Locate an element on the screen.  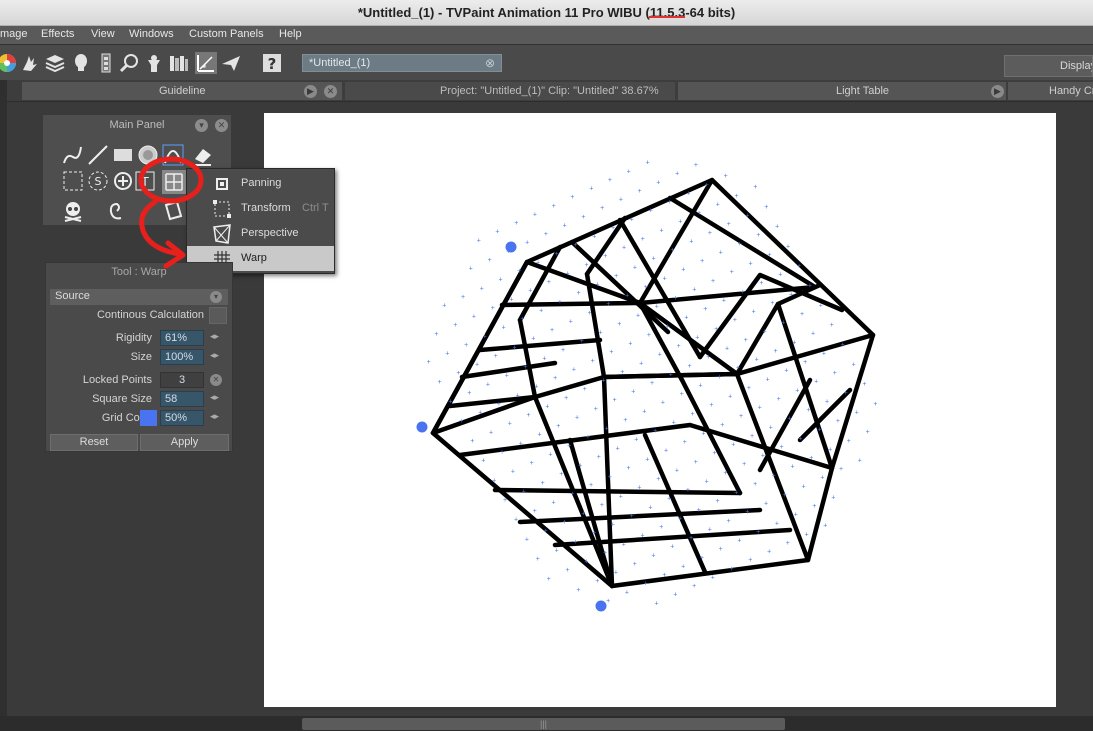
continous-calculation-checkbox is located at coordinates (218, 315).